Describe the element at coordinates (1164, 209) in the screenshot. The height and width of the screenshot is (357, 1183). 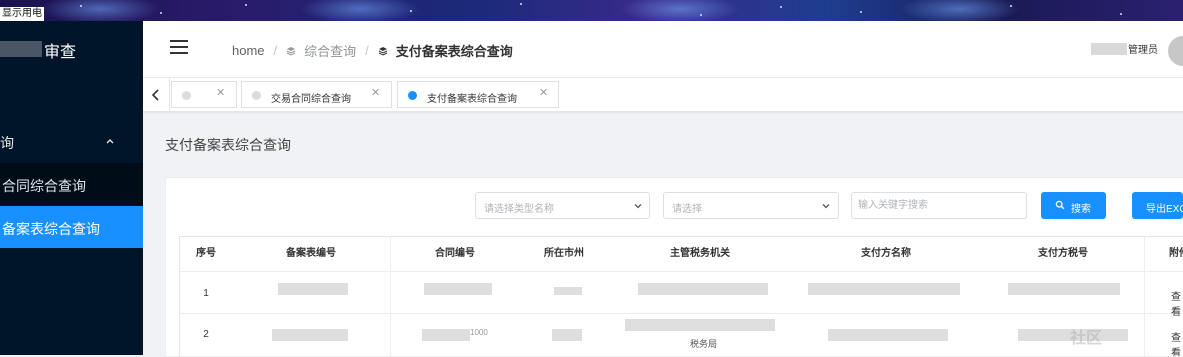
I see `export-button-label: 导出EXC` at that location.